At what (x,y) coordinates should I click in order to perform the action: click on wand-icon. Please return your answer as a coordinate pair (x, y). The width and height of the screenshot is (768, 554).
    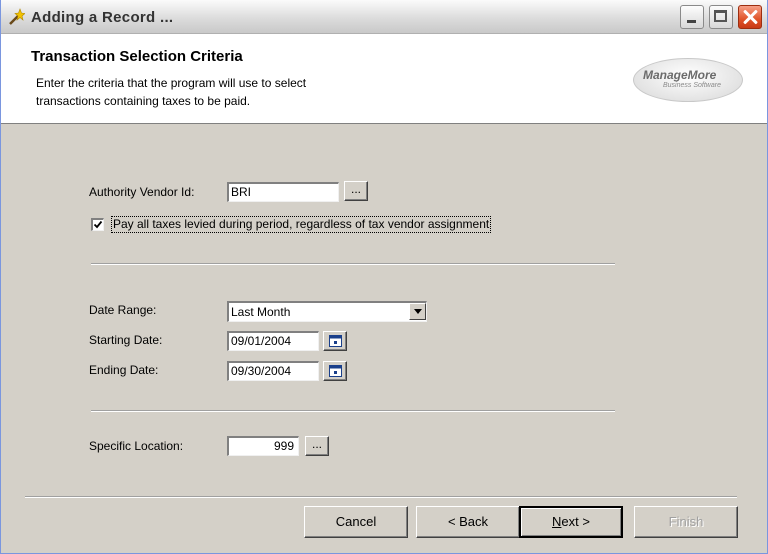
    Looking at the image, I should click on (17, 16).